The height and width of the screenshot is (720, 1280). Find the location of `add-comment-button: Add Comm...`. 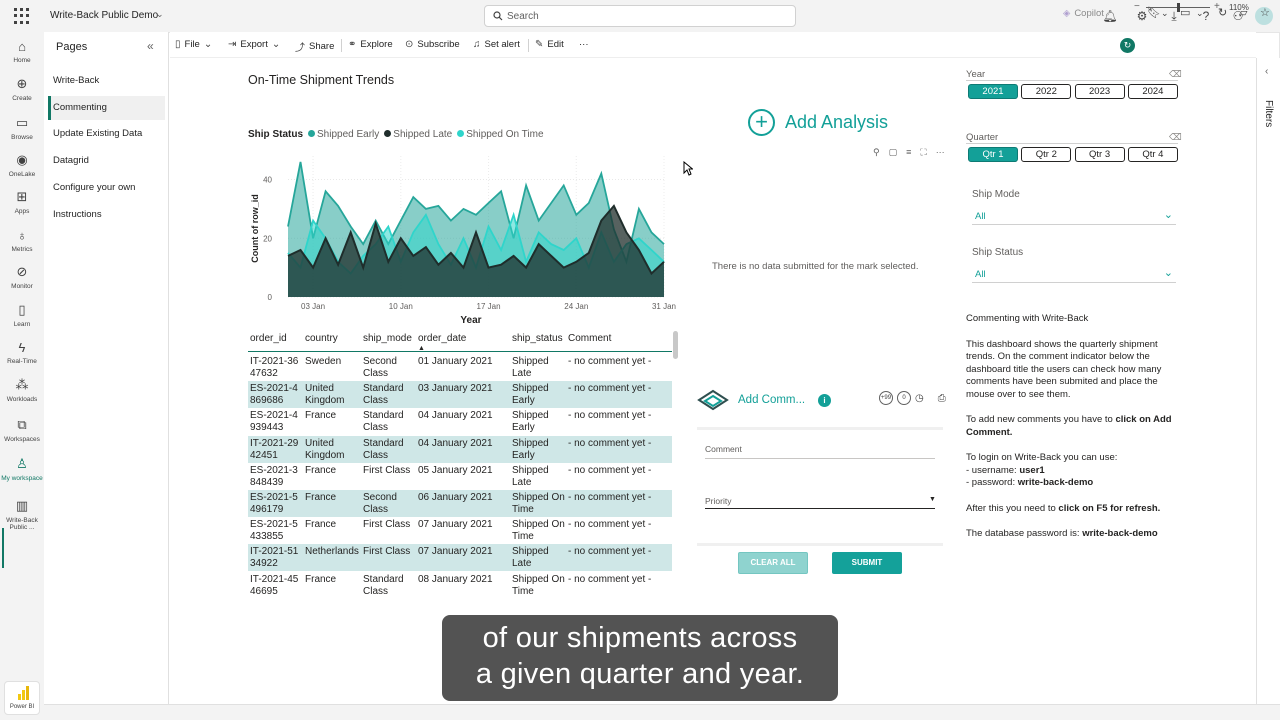

add-comment-button: Add Comm... is located at coordinates (771, 400).